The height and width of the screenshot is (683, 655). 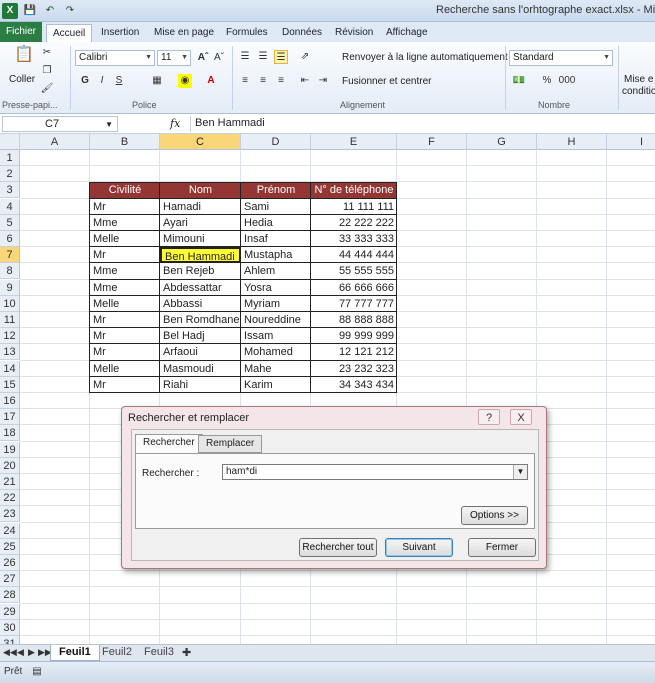 What do you see at coordinates (567, 81) in the screenshot?
I see `thousands-button: 000` at bounding box center [567, 81].